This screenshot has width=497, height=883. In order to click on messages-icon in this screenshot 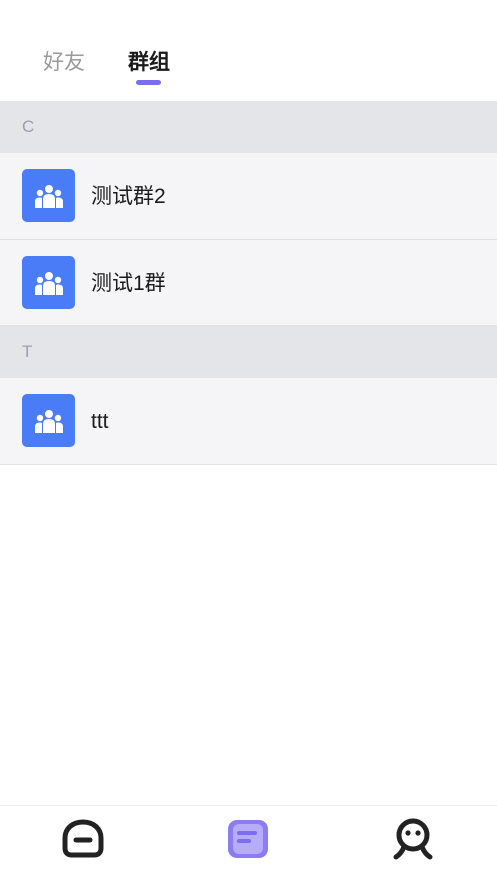, I will do `click(248, 839)`.